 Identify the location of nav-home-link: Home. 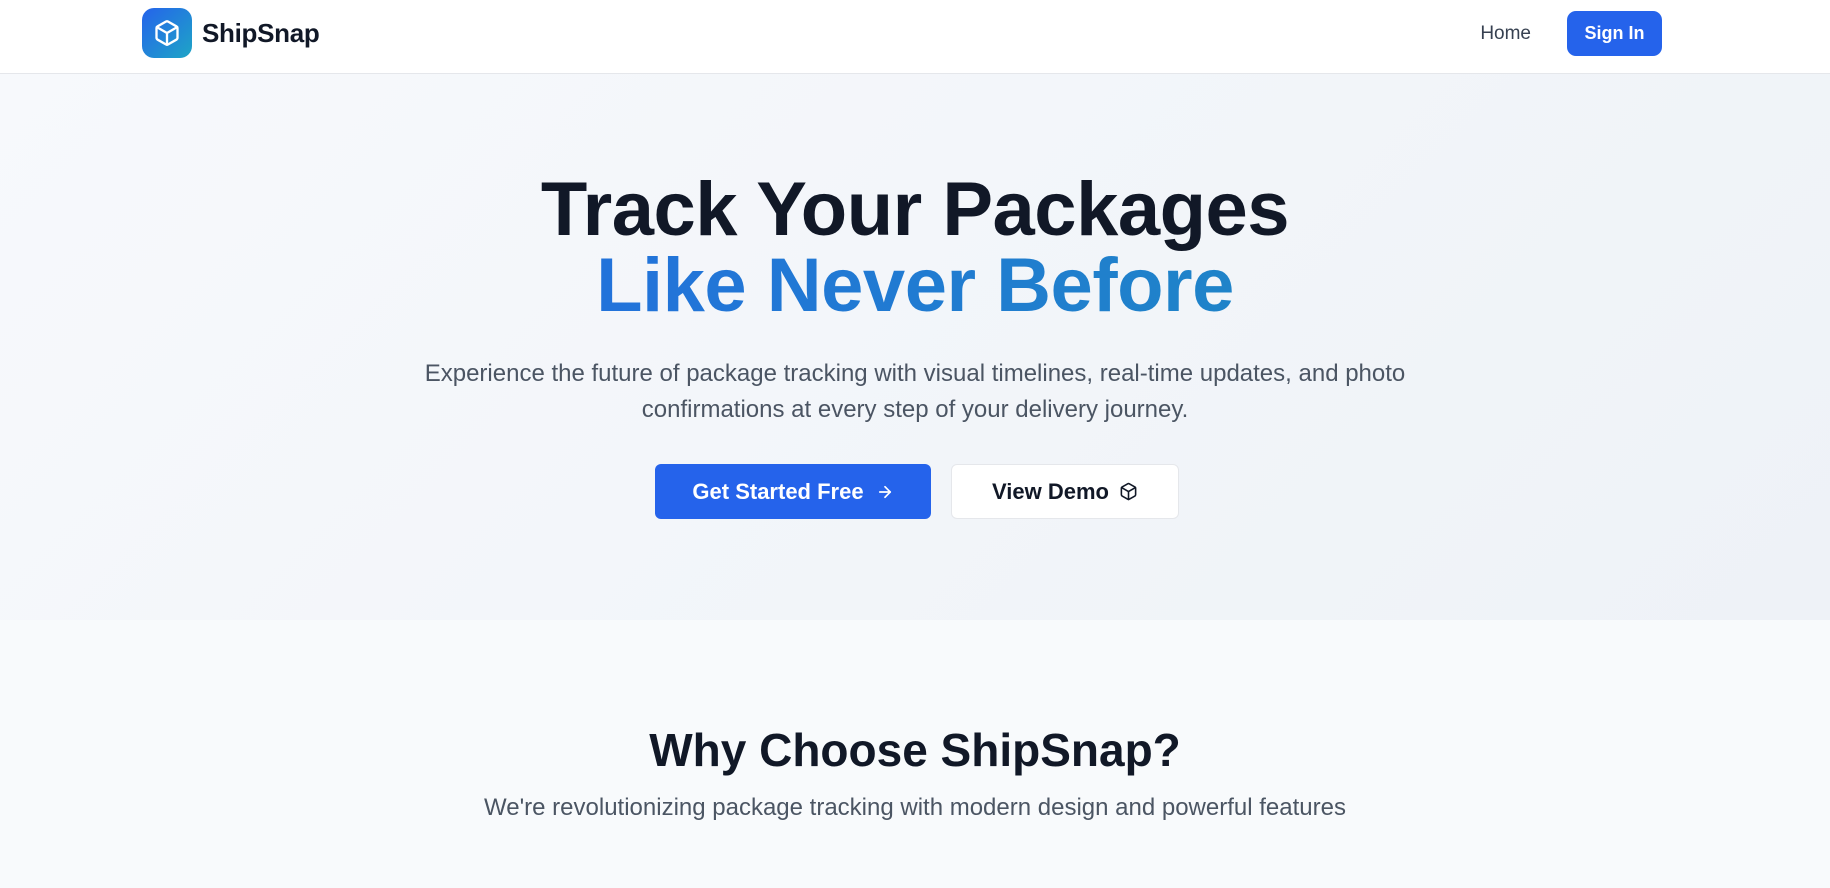
(1505, 34).